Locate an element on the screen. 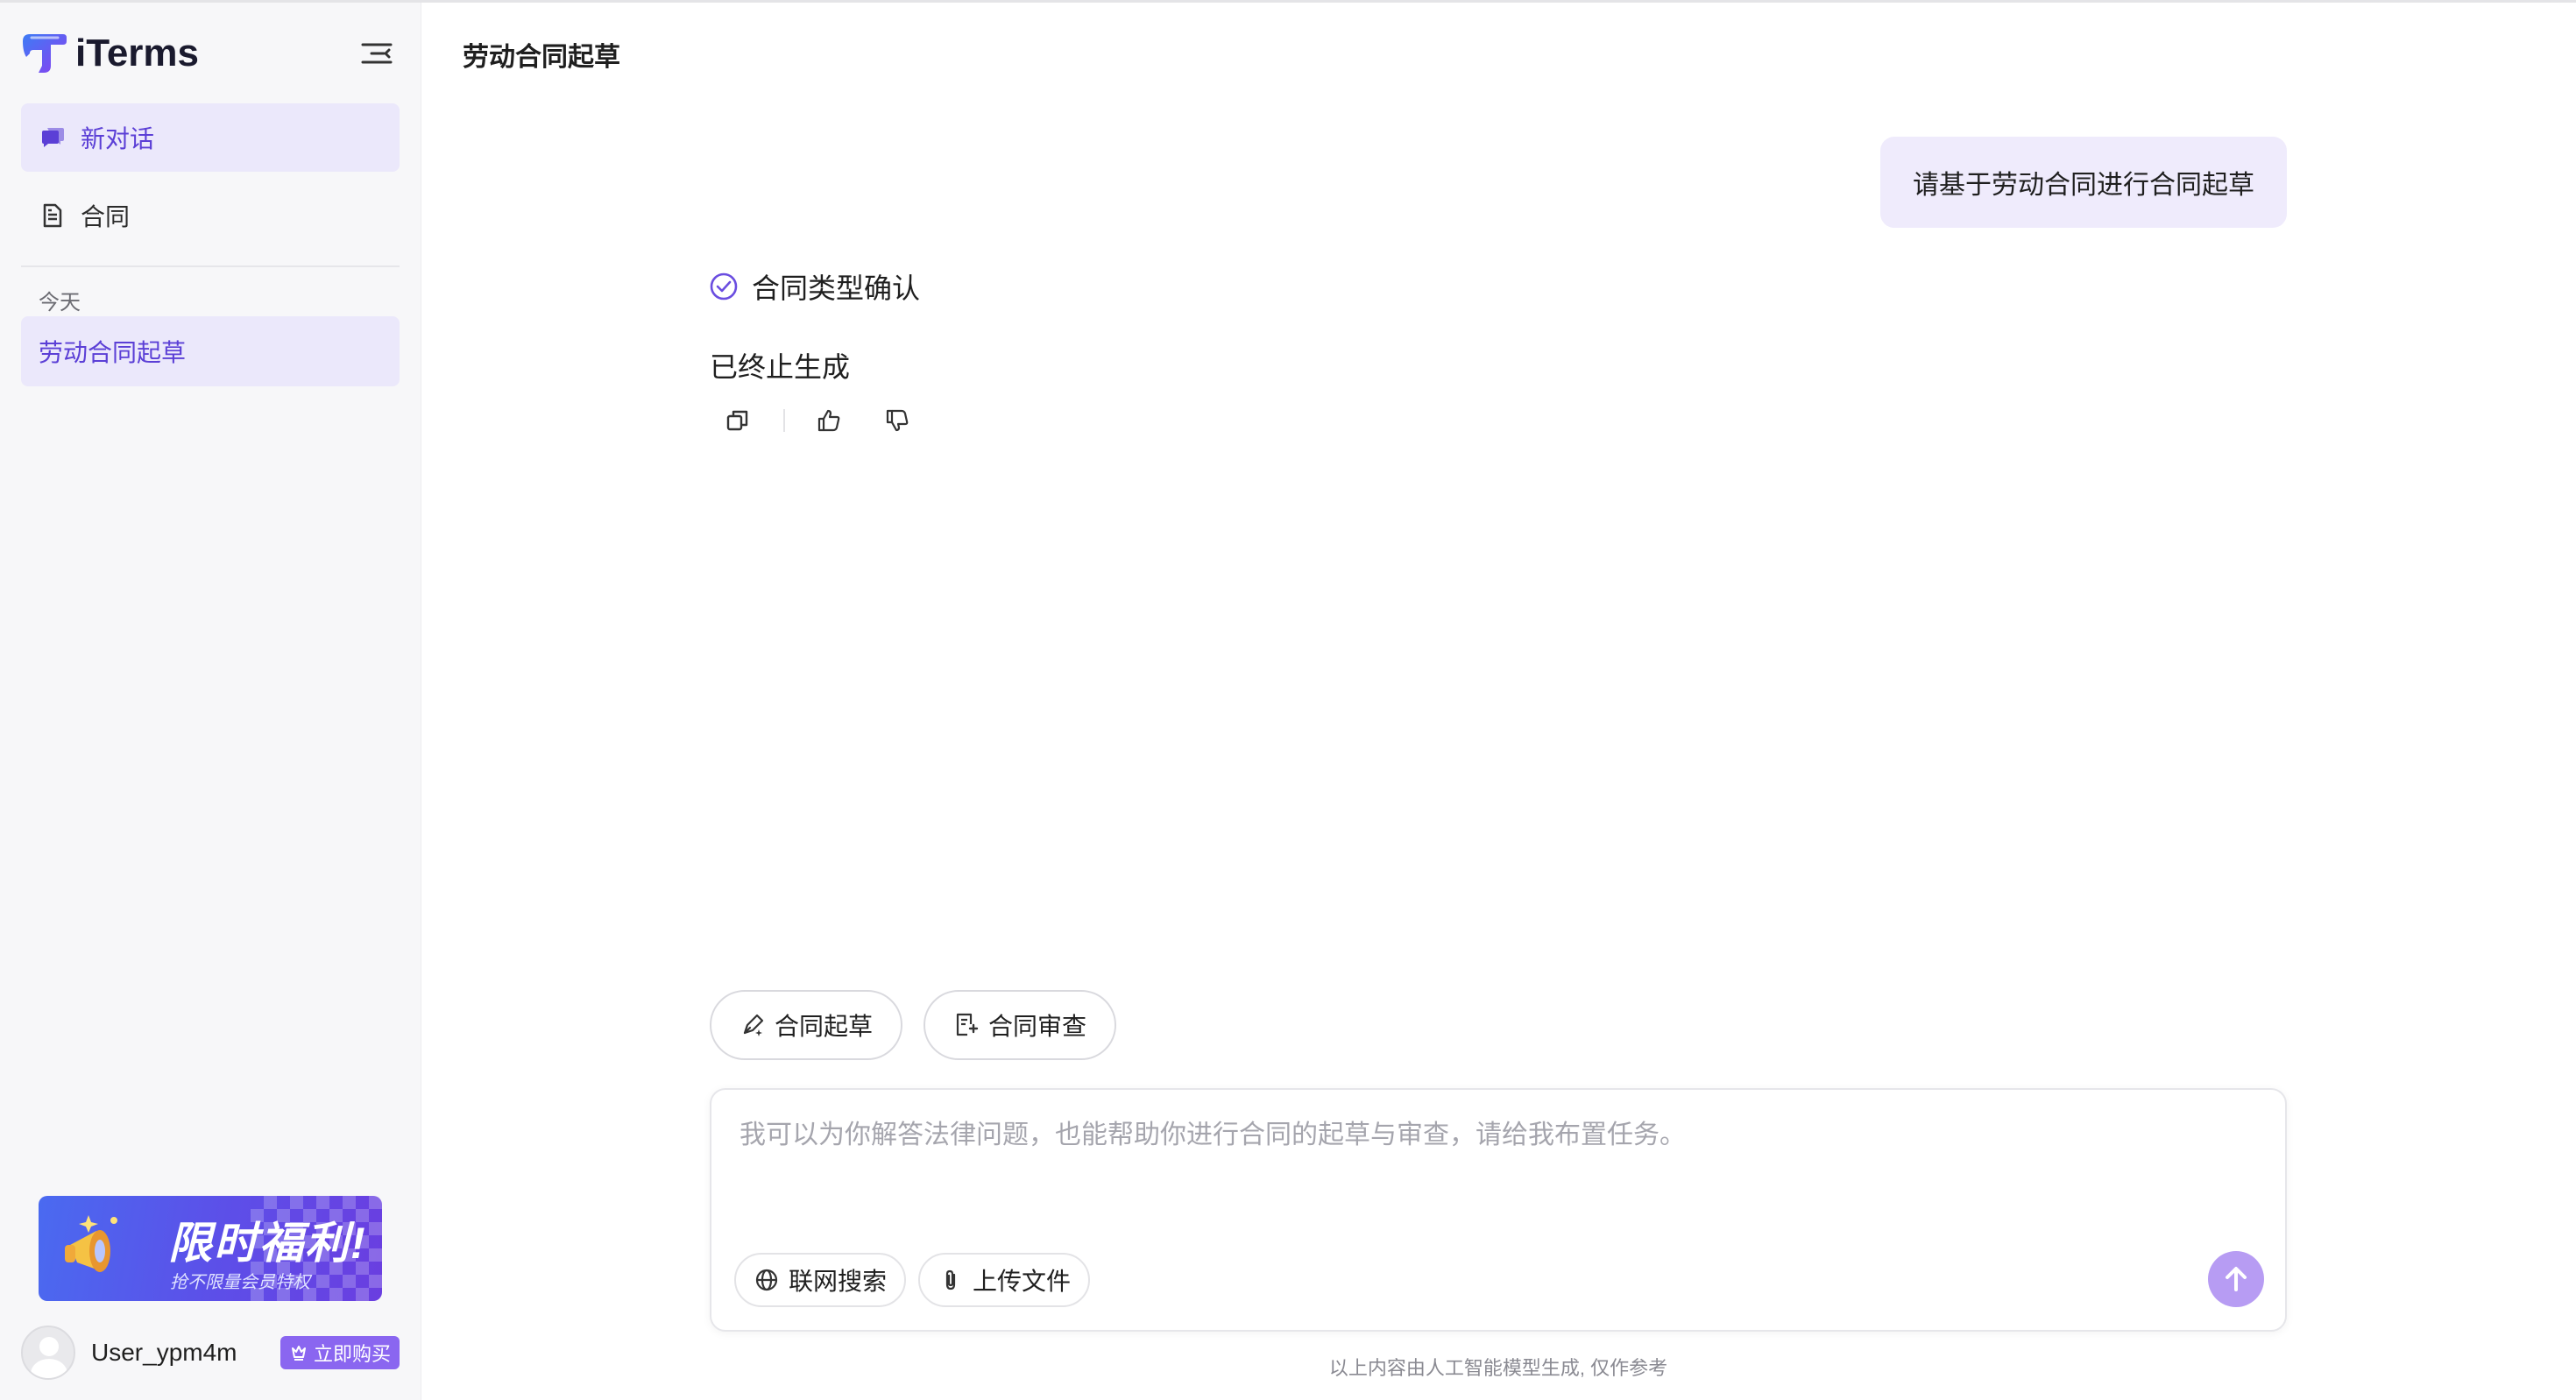 This screenshot has height=1400, width=2576. dislike-button is located at coordinates (897, 420).